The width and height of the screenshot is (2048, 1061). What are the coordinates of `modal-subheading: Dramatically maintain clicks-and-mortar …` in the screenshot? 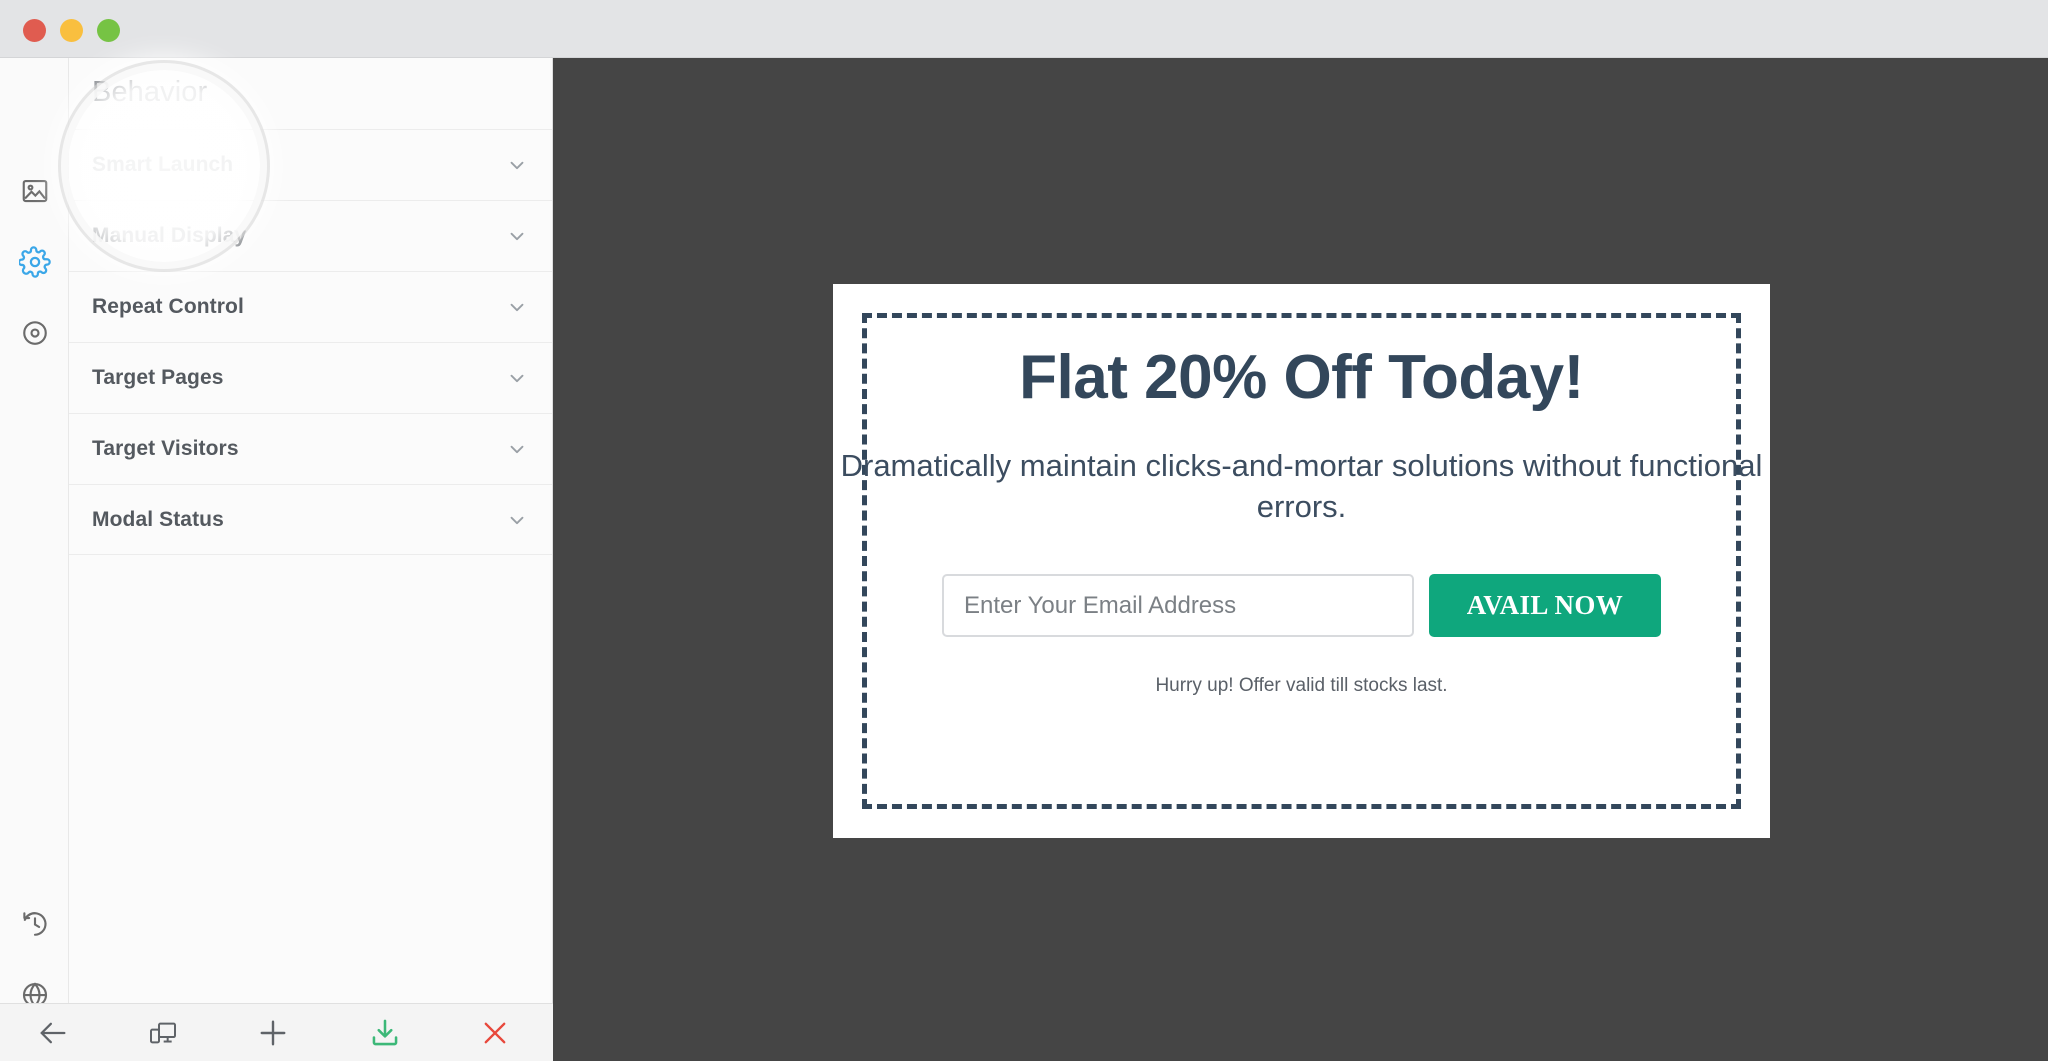 It's located at (1301, 486).